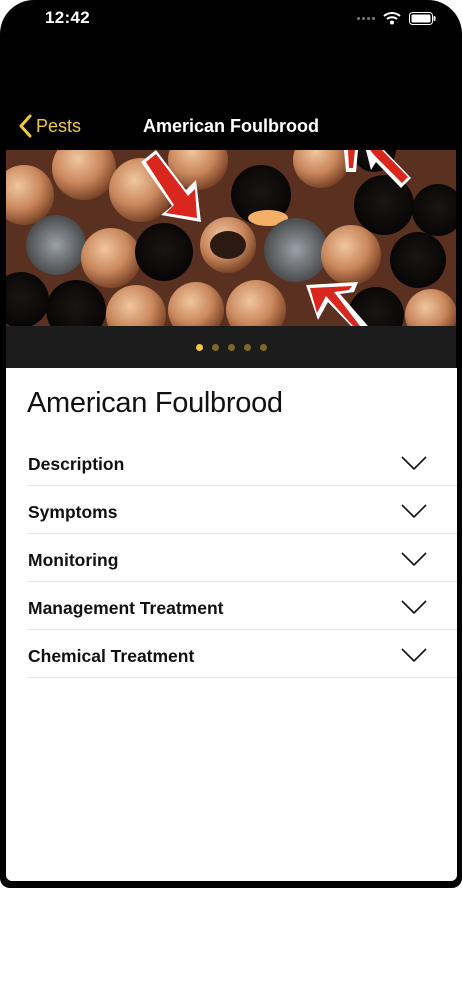 This screenshot has width=462, height=1000. Describe the element at coordinates (76, 464) in the screenshot. I see `accordion-label: Description` at that location.